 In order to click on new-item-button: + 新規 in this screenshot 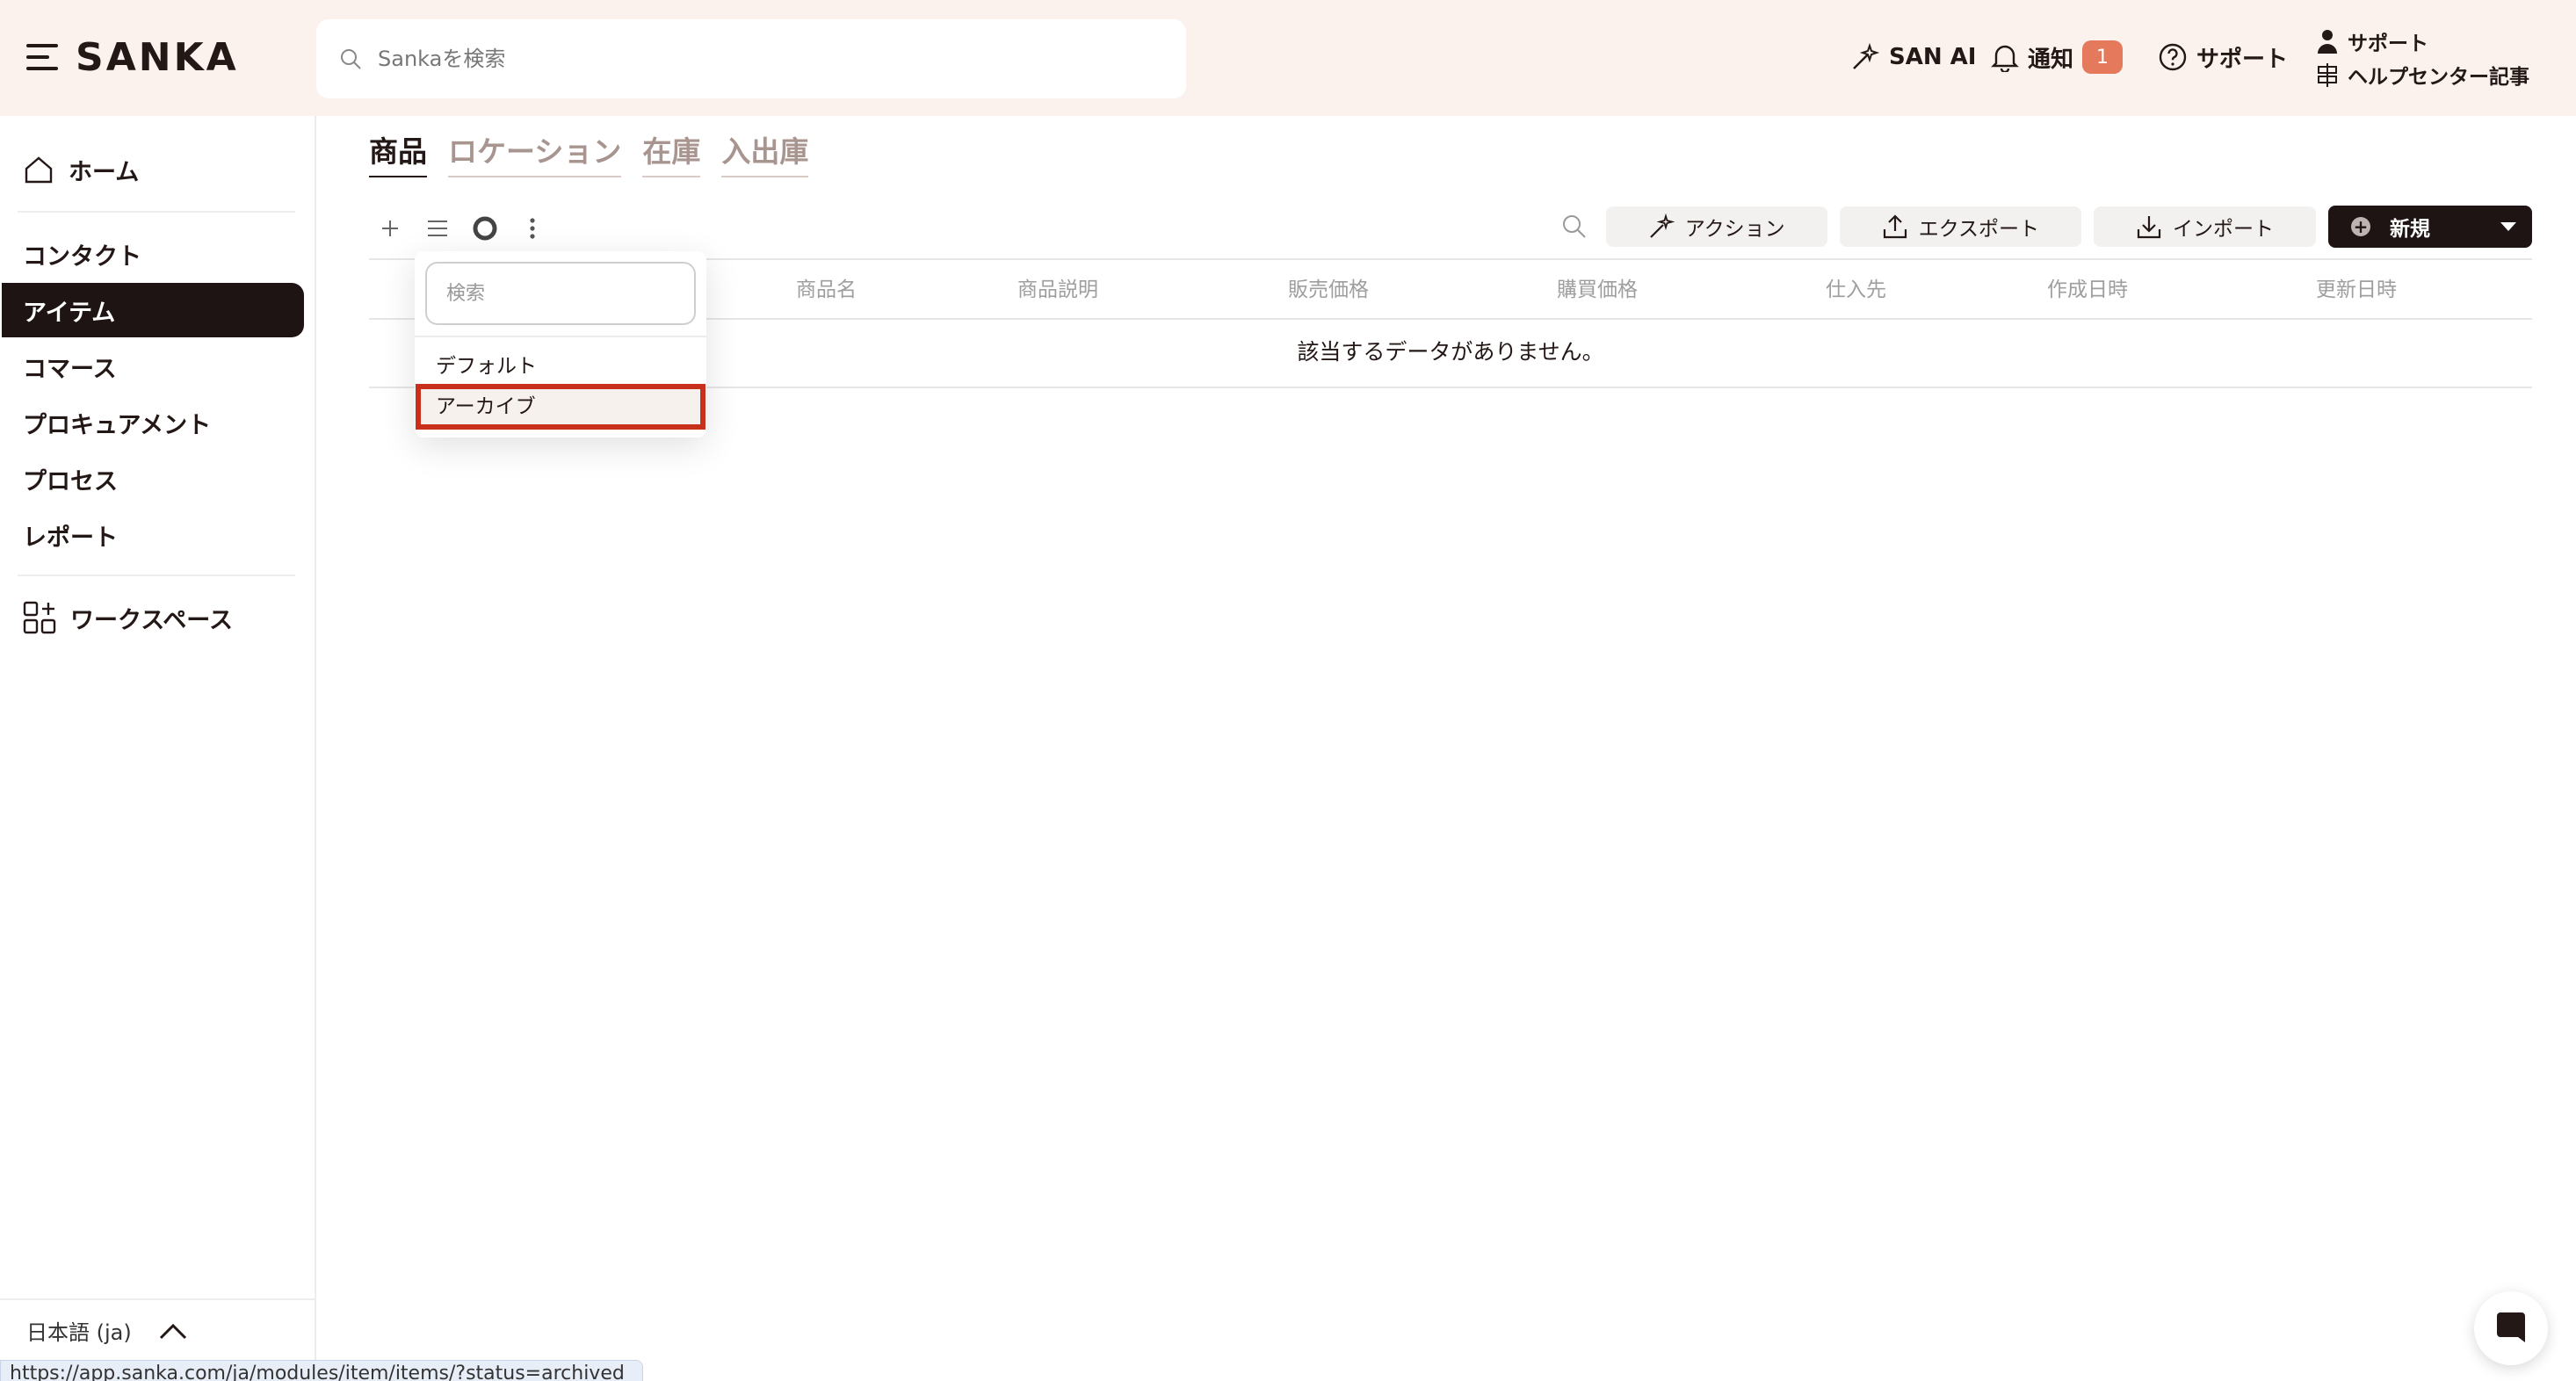, I will do `click(2430, 227)`.